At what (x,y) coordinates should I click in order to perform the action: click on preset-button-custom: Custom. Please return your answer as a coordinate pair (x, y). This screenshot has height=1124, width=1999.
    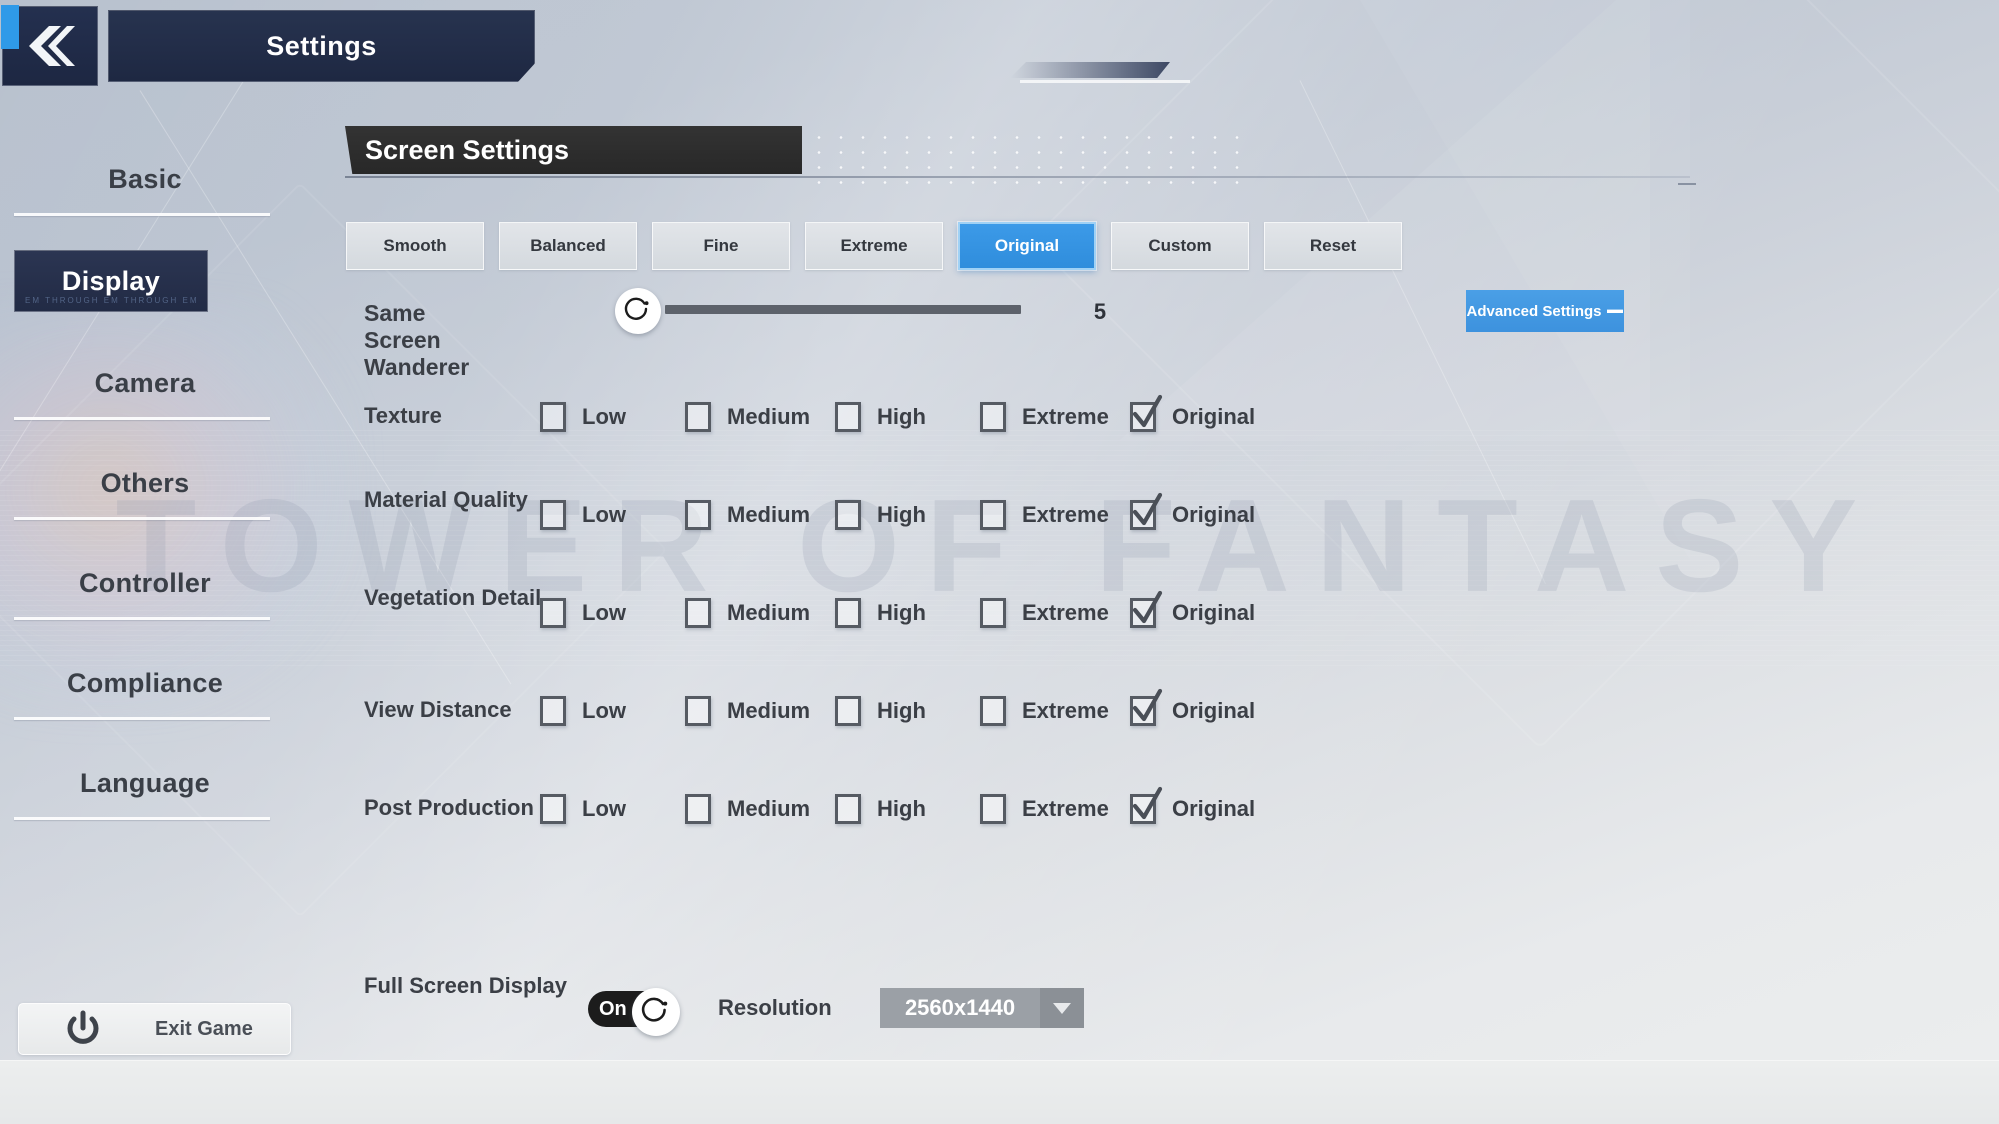
    Looking at the image, I should click on (1180, 246).